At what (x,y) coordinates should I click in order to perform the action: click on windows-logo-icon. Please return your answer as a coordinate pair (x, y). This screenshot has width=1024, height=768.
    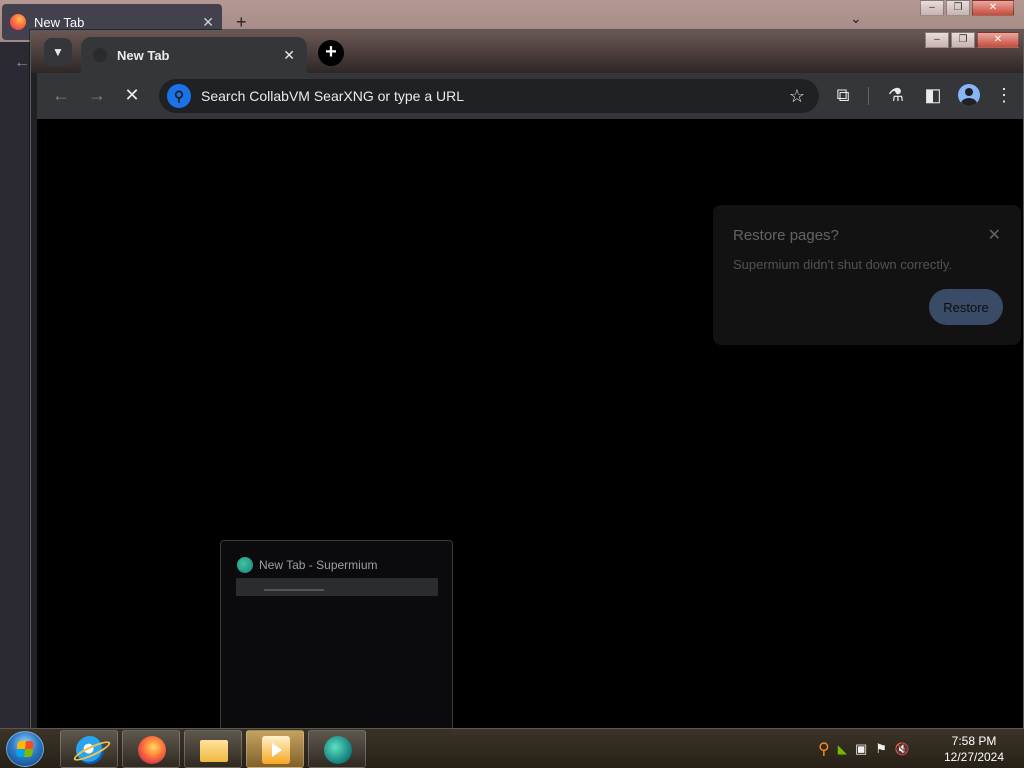
    Looking at the image, I should click on (25, 749).